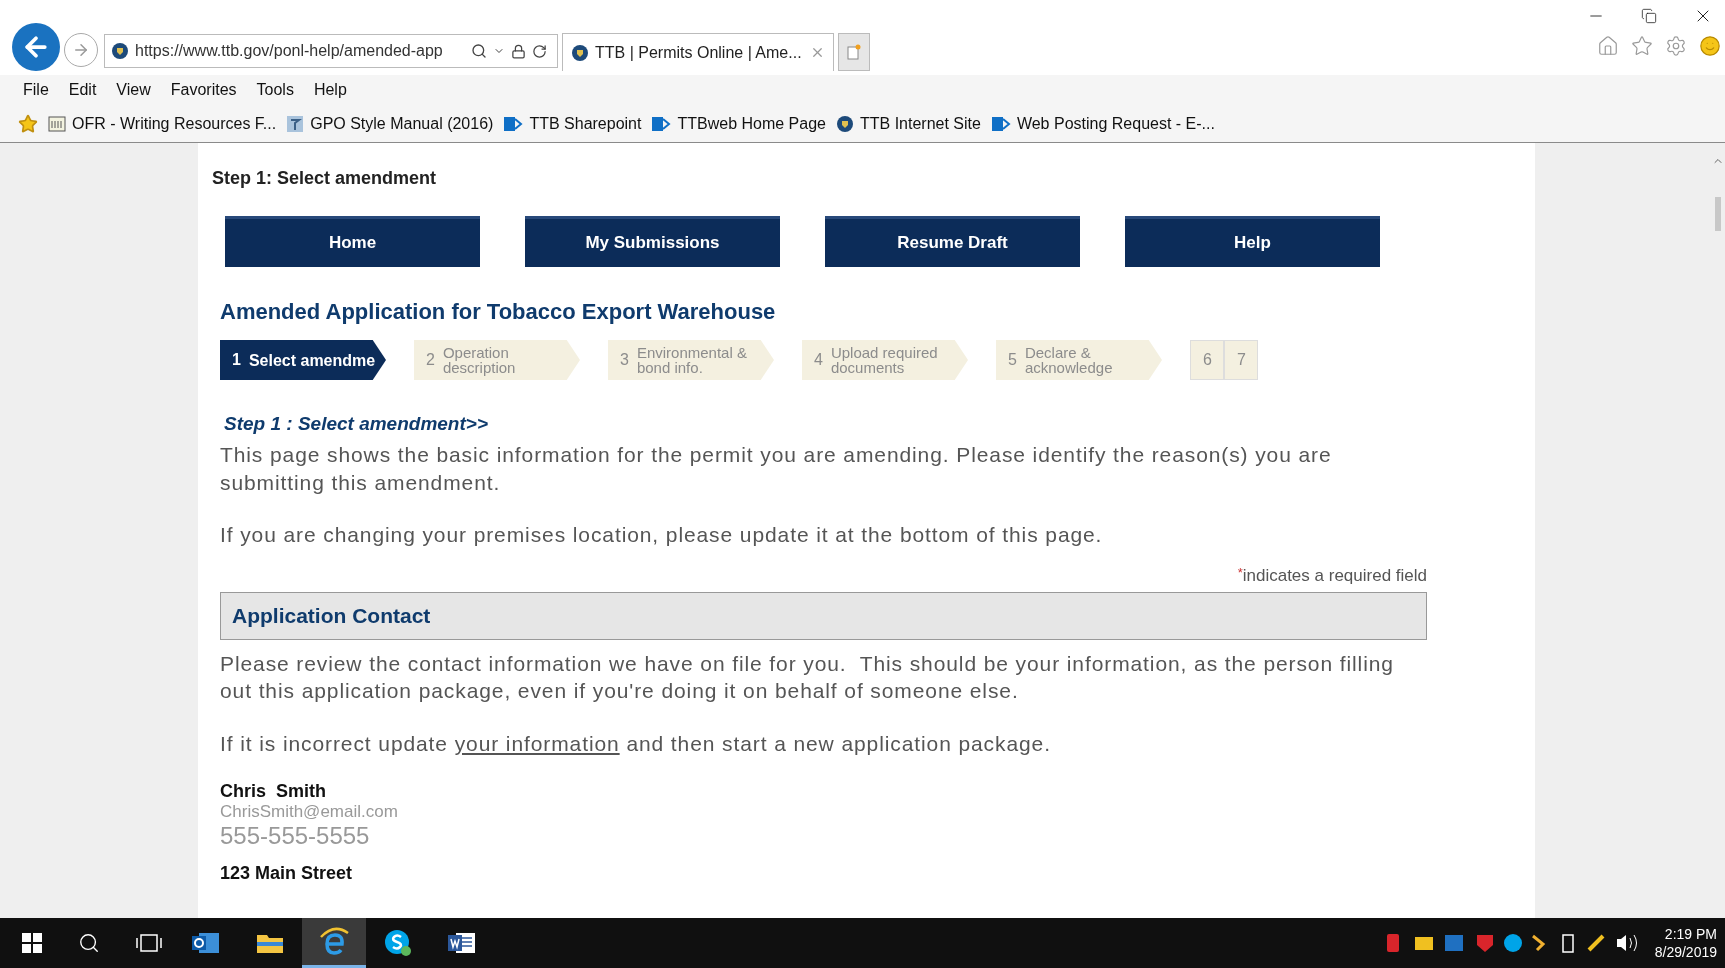 The image size is (1725, 968). Describe the element at coordinates (398, 943) in the screenshot. I see `chat-app-icon` at that location.